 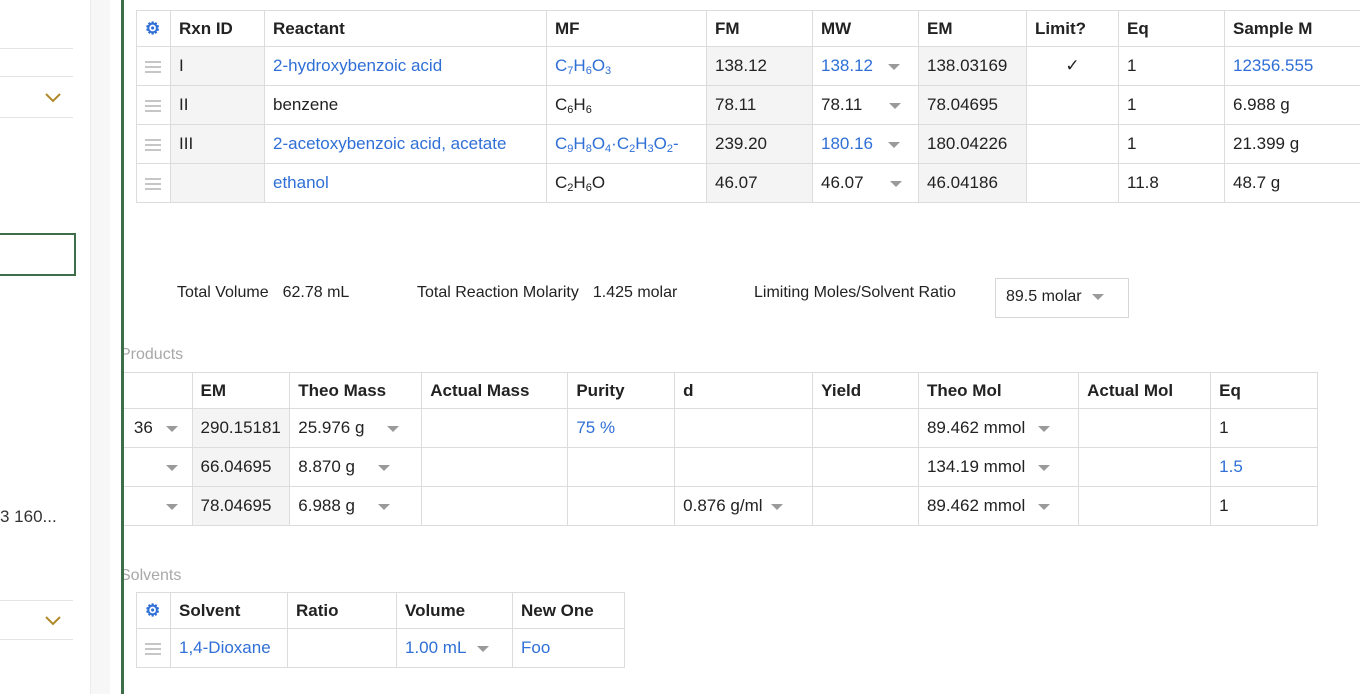 I want to click on column-header: Solvent, so click(x=229, y=610).